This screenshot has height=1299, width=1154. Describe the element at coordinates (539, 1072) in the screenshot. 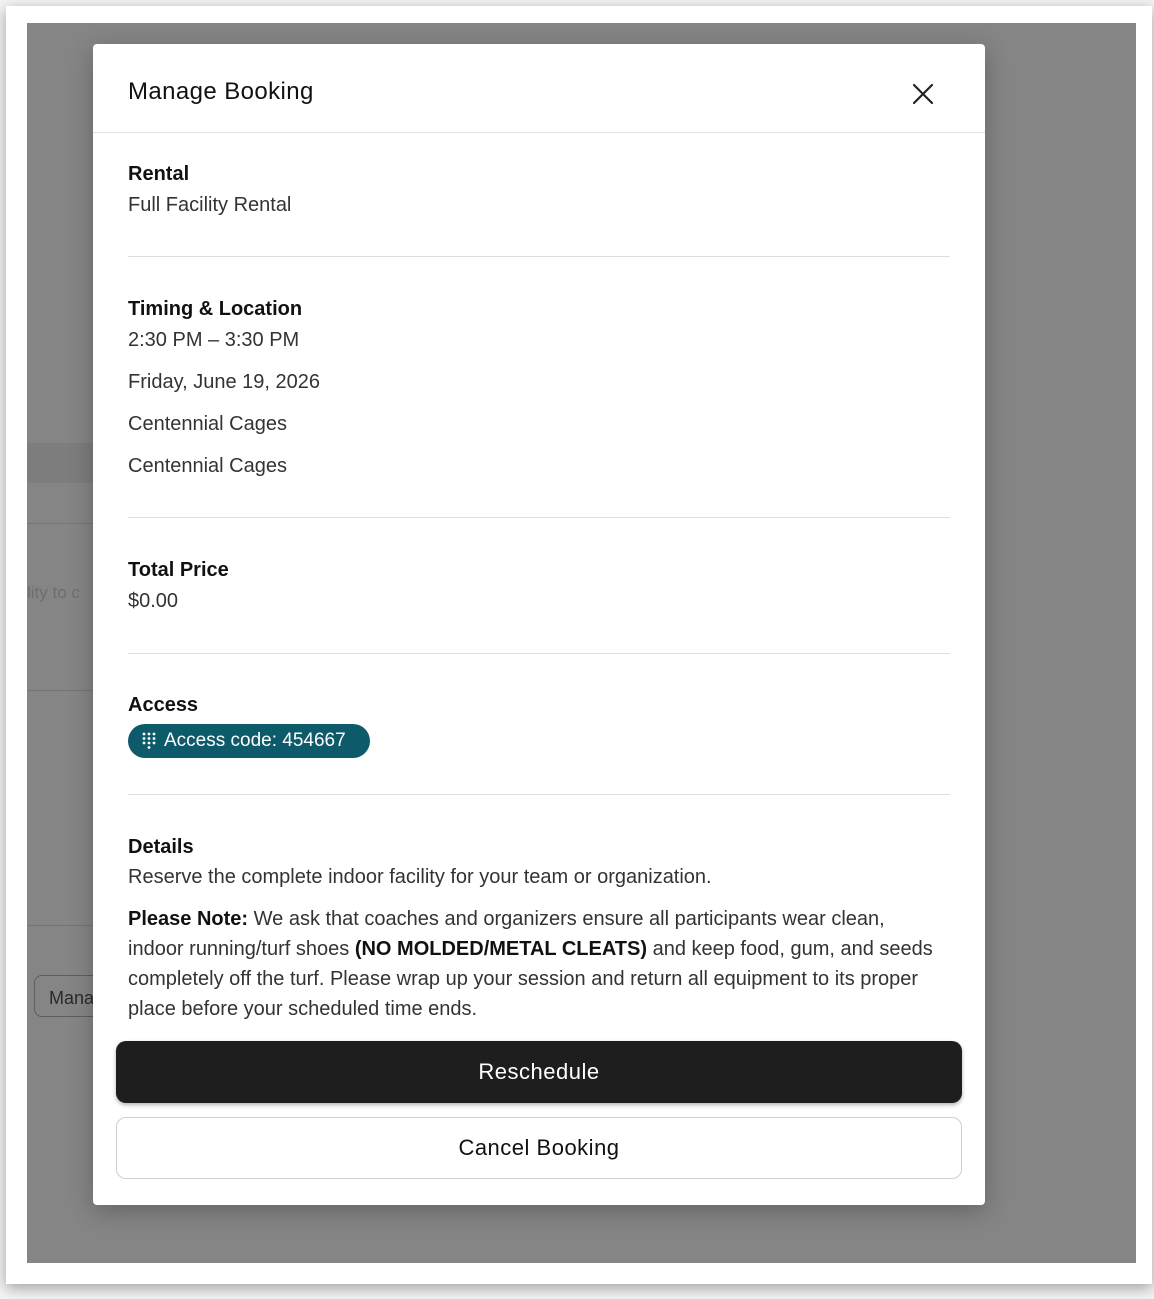

I see `reschedule-button: Reschedule` at that location.